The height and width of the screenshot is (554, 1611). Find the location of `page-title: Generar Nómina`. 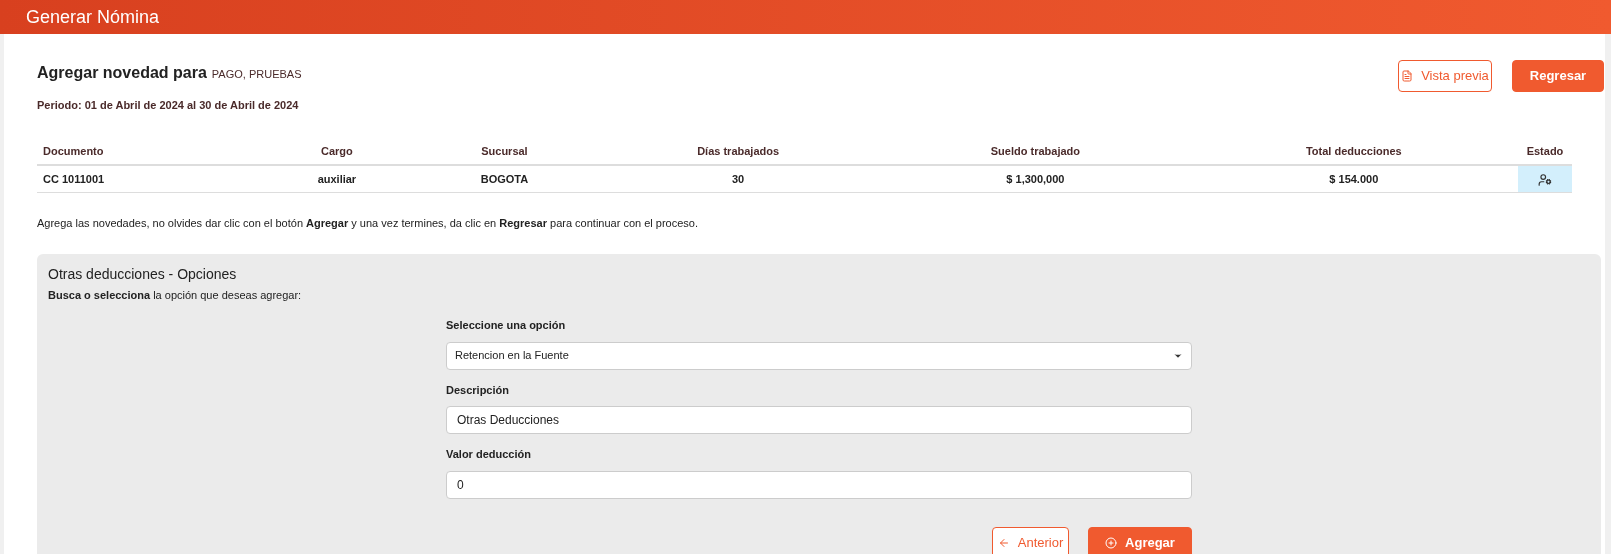

page-title: Generar Nómina is located at coordinates (93, 17).